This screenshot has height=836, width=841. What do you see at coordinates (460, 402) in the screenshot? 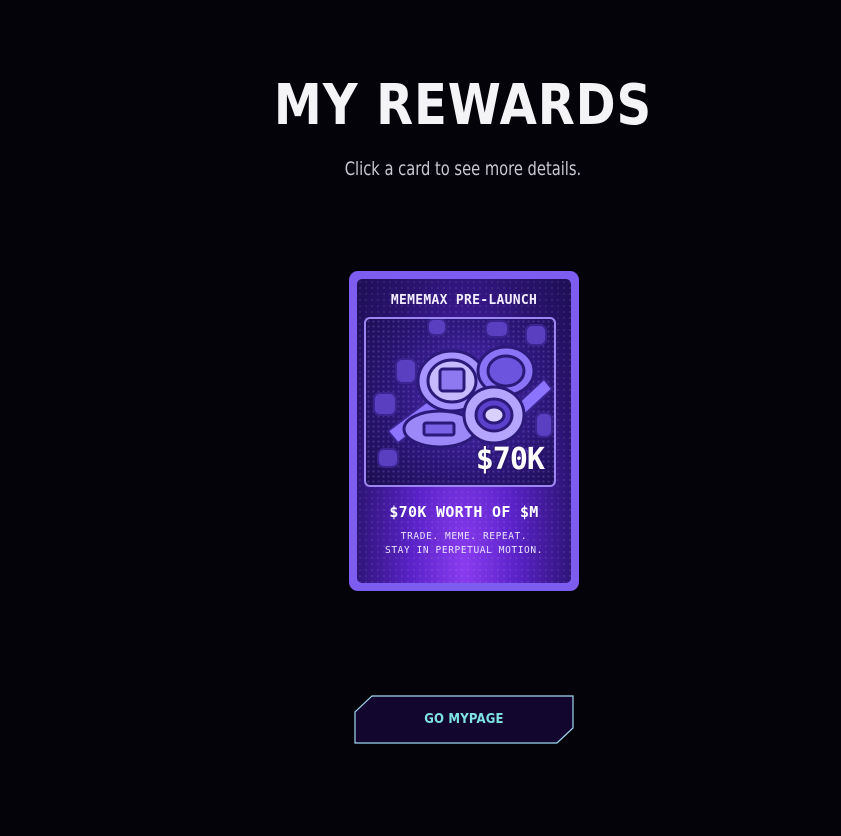
I see `reward-card-artwork: $70K` at bounding box center [460, 402].